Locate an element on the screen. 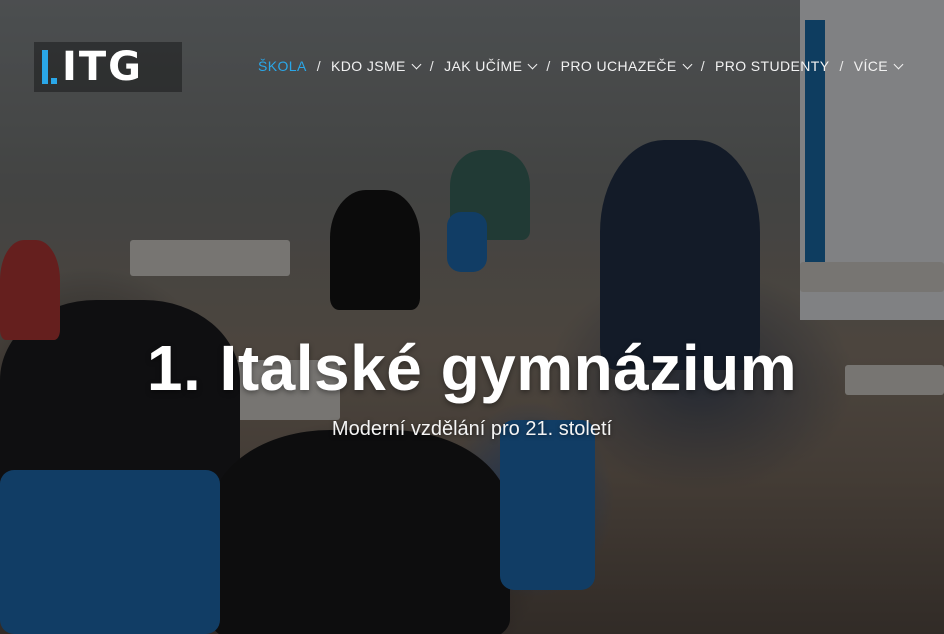 Image resolution: width=944 pixels, height=634 pixels. nav-item-pro-studenty: PRO STUDENTY is located at coordinates (772, 66).